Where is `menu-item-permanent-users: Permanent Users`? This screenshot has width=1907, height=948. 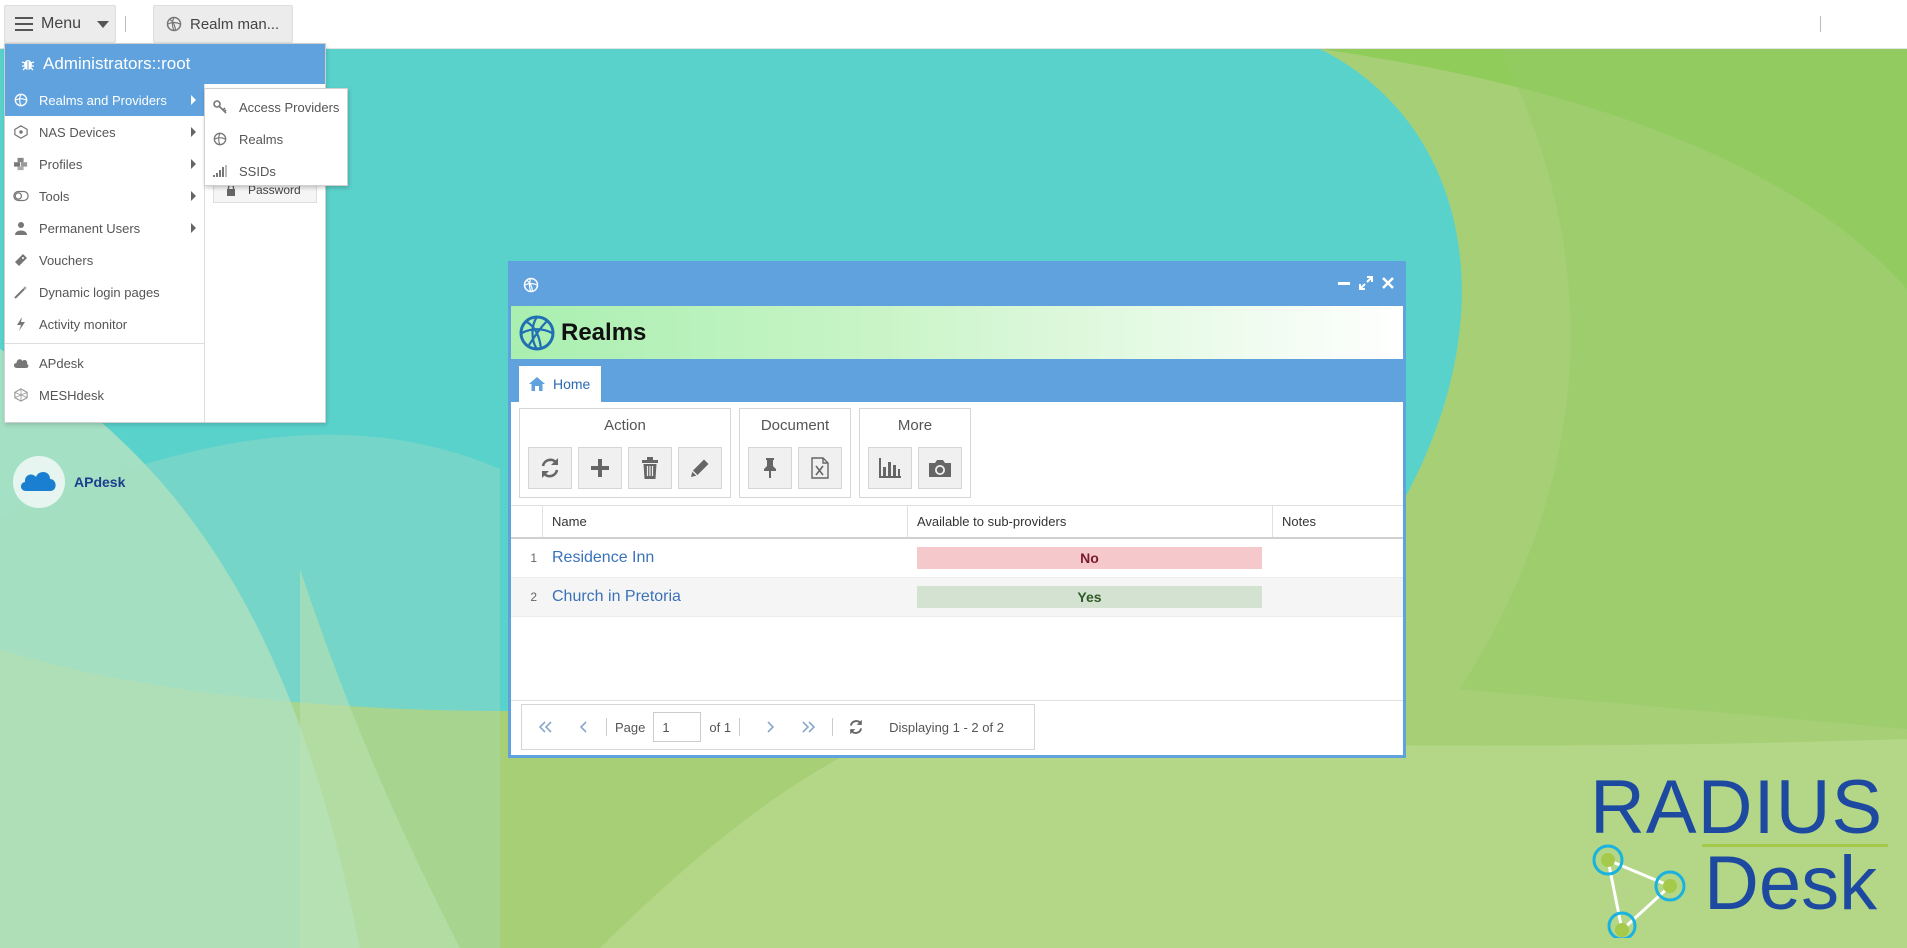 menu-item-permanent-users: Permanent Users is located at coordinates (104, 228).